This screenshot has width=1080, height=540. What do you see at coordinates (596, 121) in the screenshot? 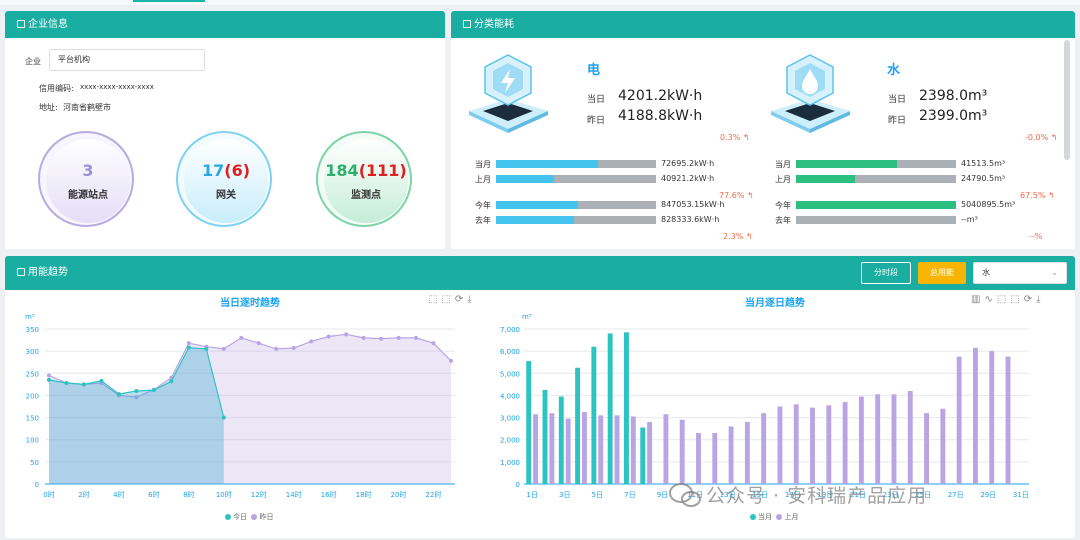
I see `electric-yesterday-label: 昨日` at bounding box center [596, 121].